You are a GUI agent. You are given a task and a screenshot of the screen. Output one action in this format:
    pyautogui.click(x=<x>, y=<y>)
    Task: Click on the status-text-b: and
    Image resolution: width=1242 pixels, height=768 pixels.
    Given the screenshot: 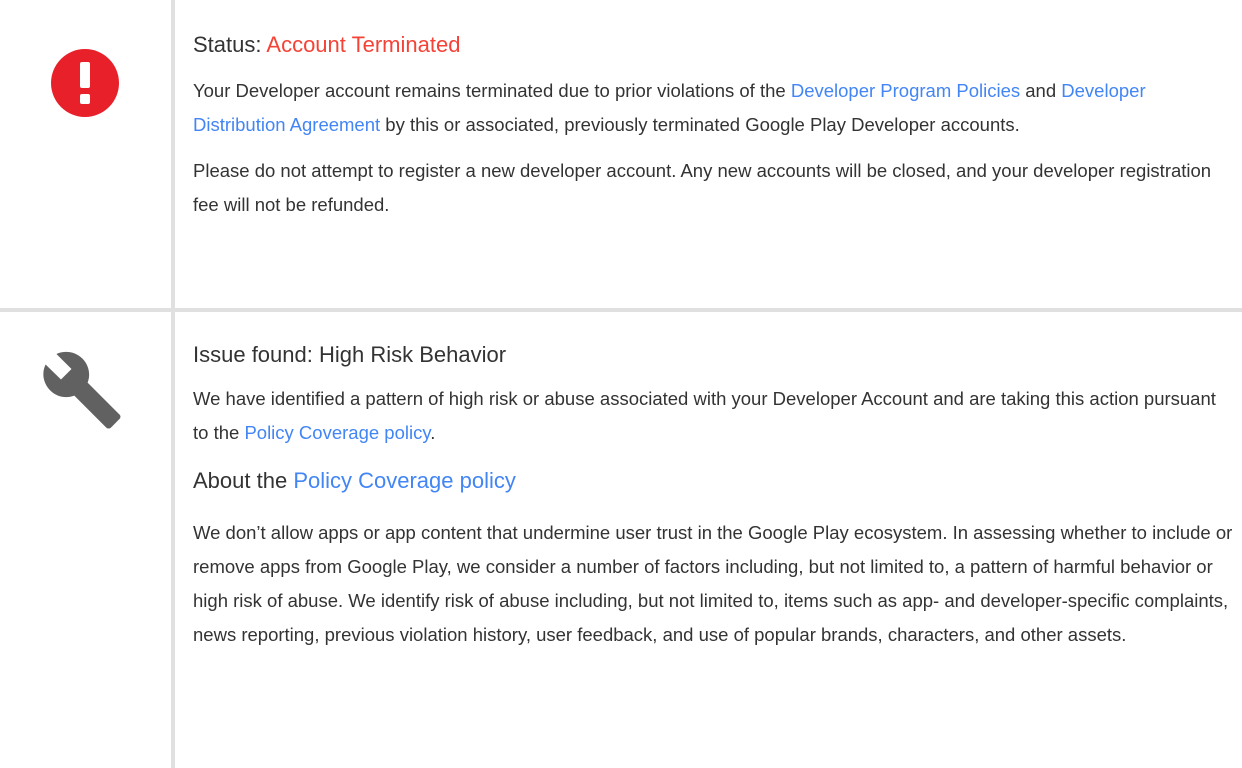 What is the action you would take?
    pyautogui.click(x=1041, y=90)
    